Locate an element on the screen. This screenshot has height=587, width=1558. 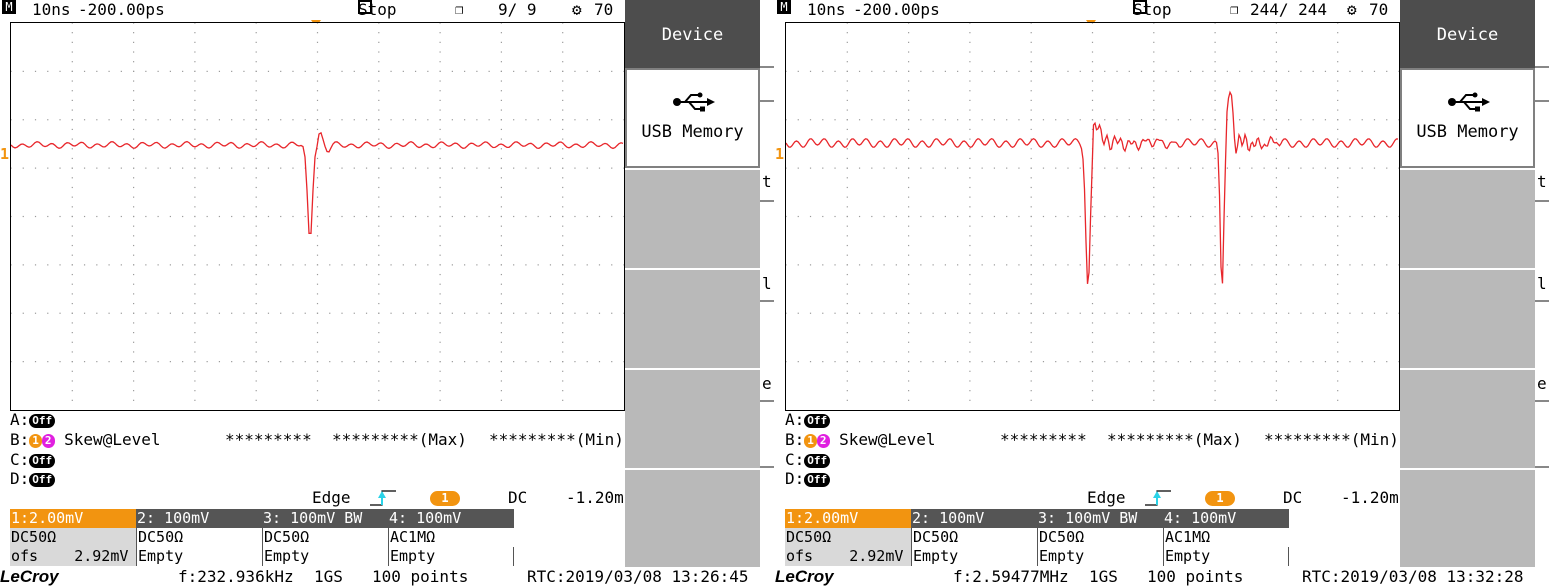
rising-edge-icon is located at coordinates (383, 498).